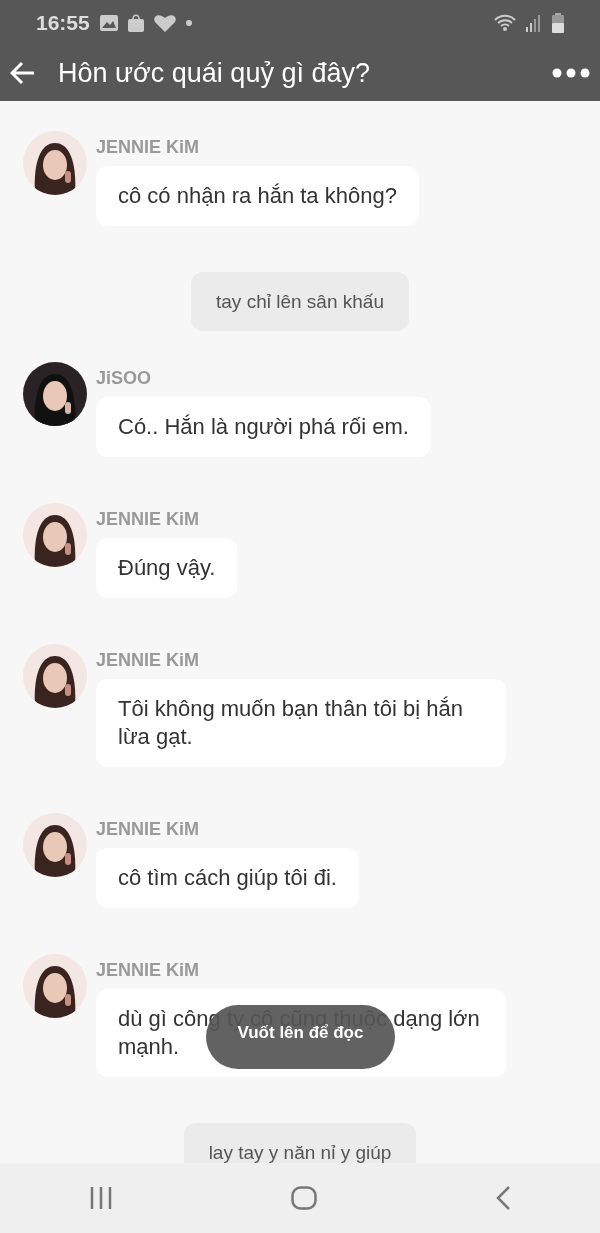 The image size is (600, 1233). I want to click on sender-name: JiSOO, so click(124, 378).